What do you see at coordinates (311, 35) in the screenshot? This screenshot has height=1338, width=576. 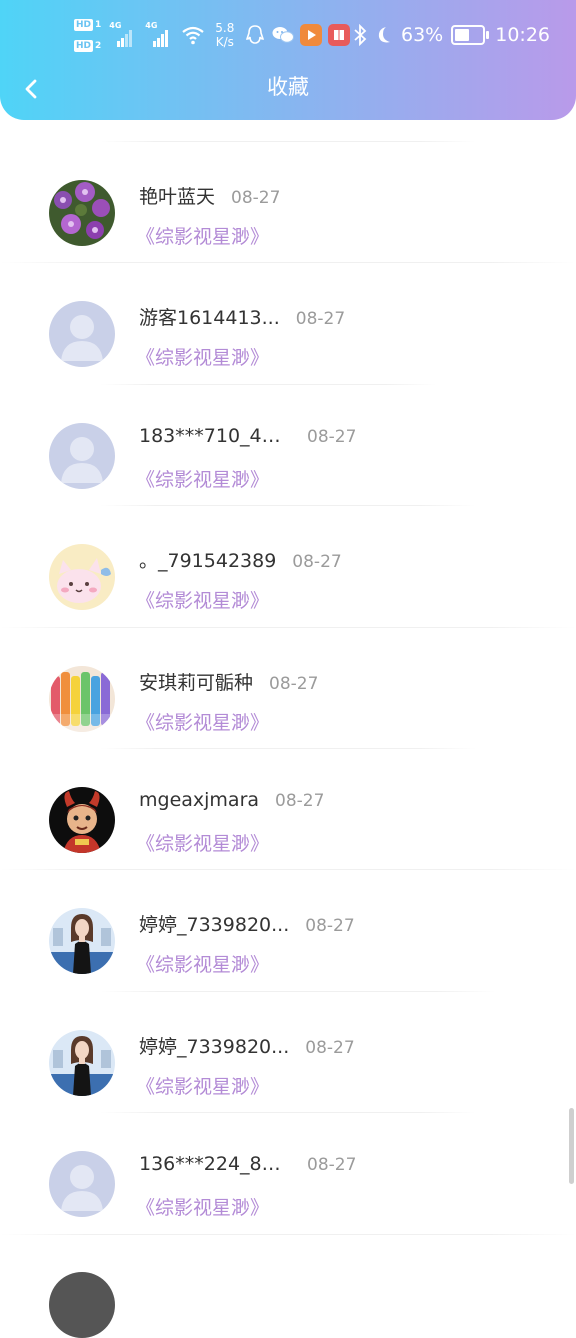 I see `video-app-icon` at bounding box center [311, 35].